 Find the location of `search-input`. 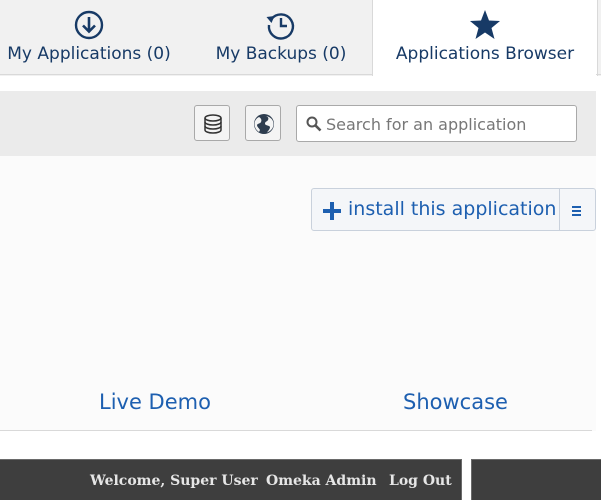

search-input is located at coordinates (448, 124).